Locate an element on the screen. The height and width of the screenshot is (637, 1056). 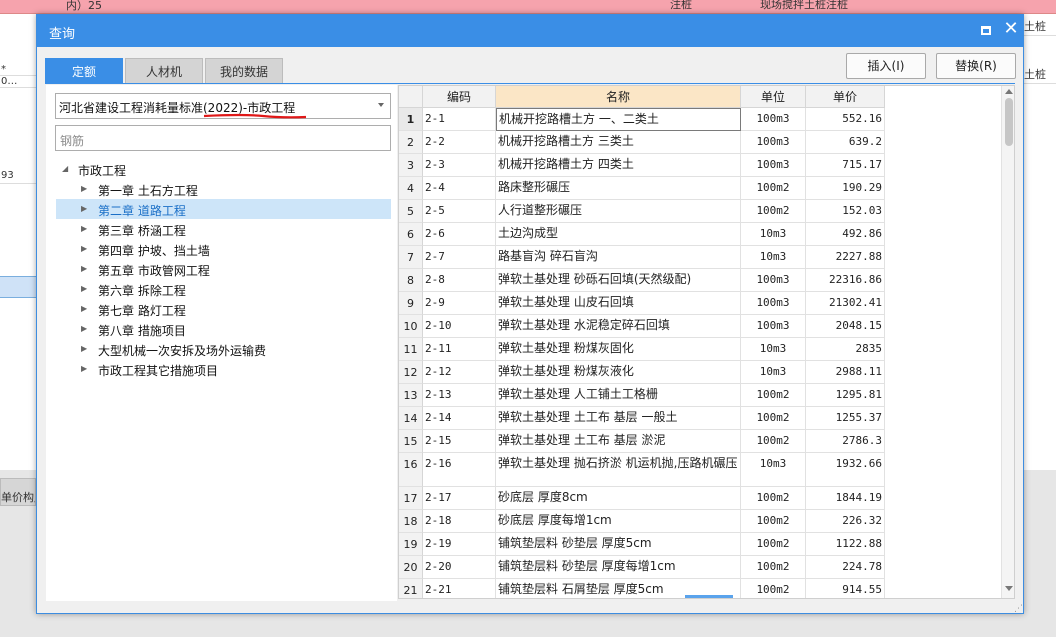
quota-code-cell: 2-10 is located at coordinates (459, 326).